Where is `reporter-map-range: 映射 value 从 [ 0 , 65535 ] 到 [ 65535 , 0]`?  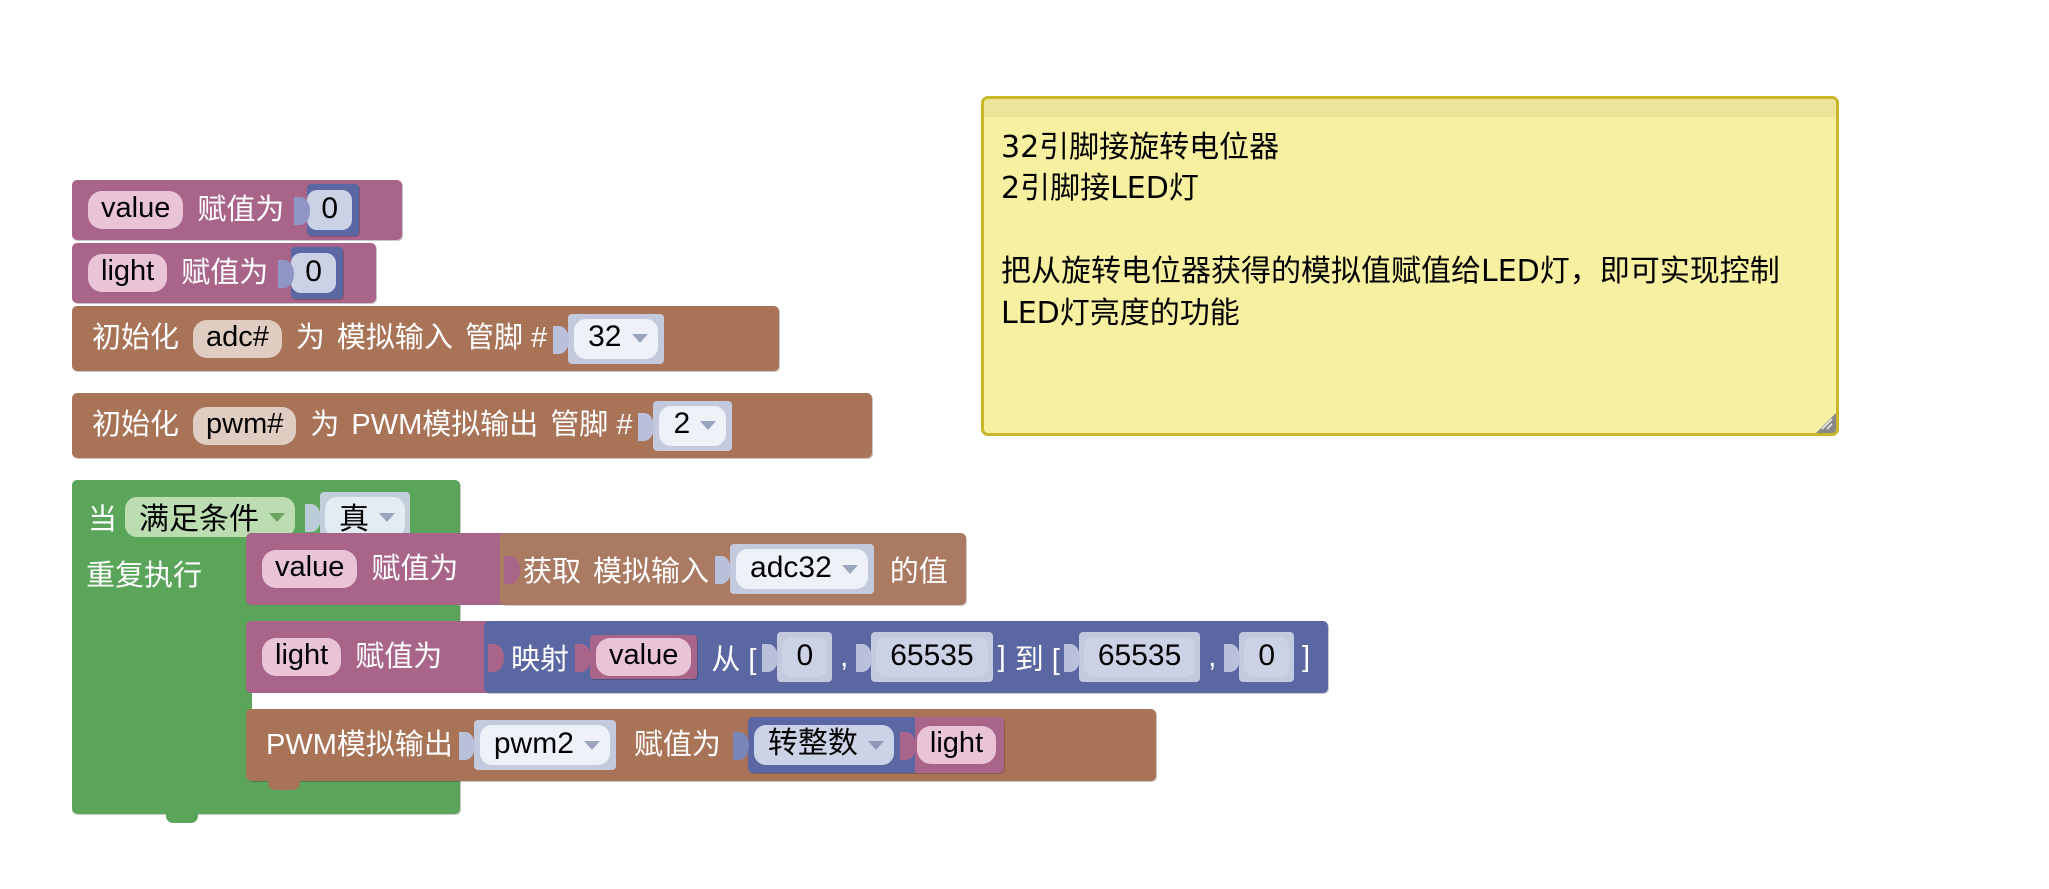 reporter-map-range: 映射 value 从 [ 0 , 65535 ] 到 [ 65535 , 0] is located at coordinates (906, 657).